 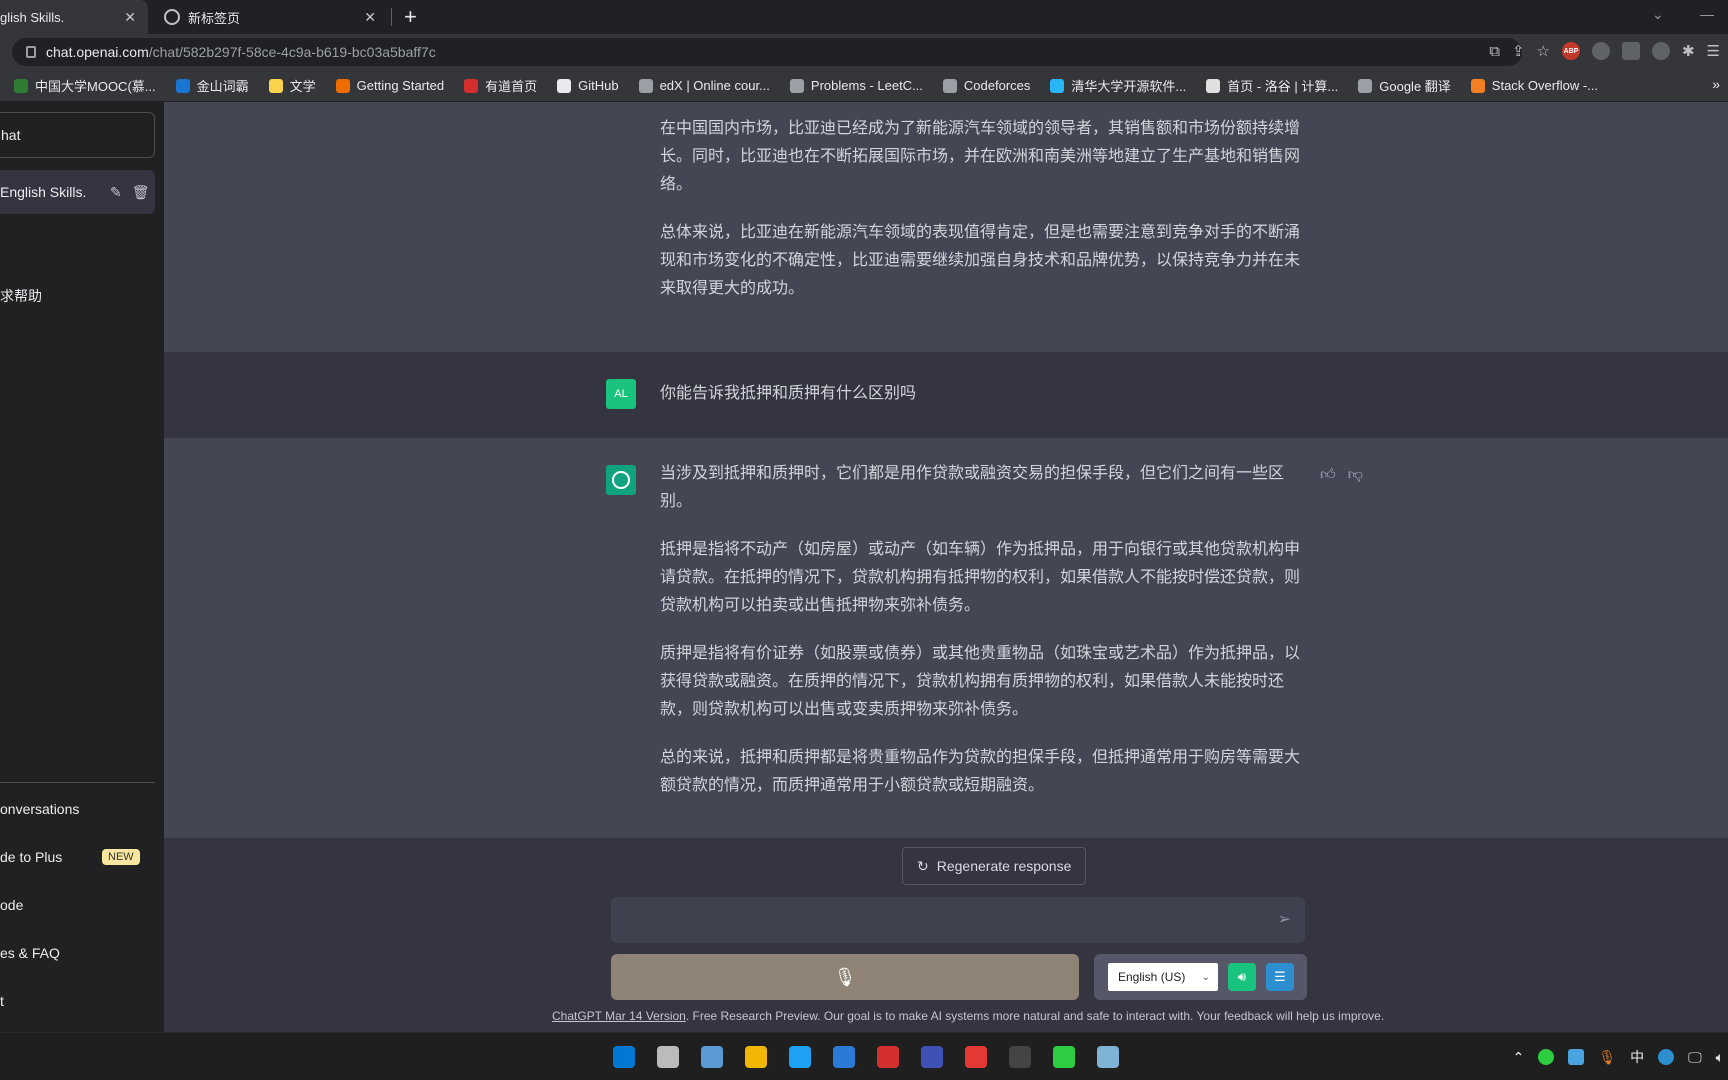 I want to click on bookmark-label: Codeforces, so click(x=997, y=85).